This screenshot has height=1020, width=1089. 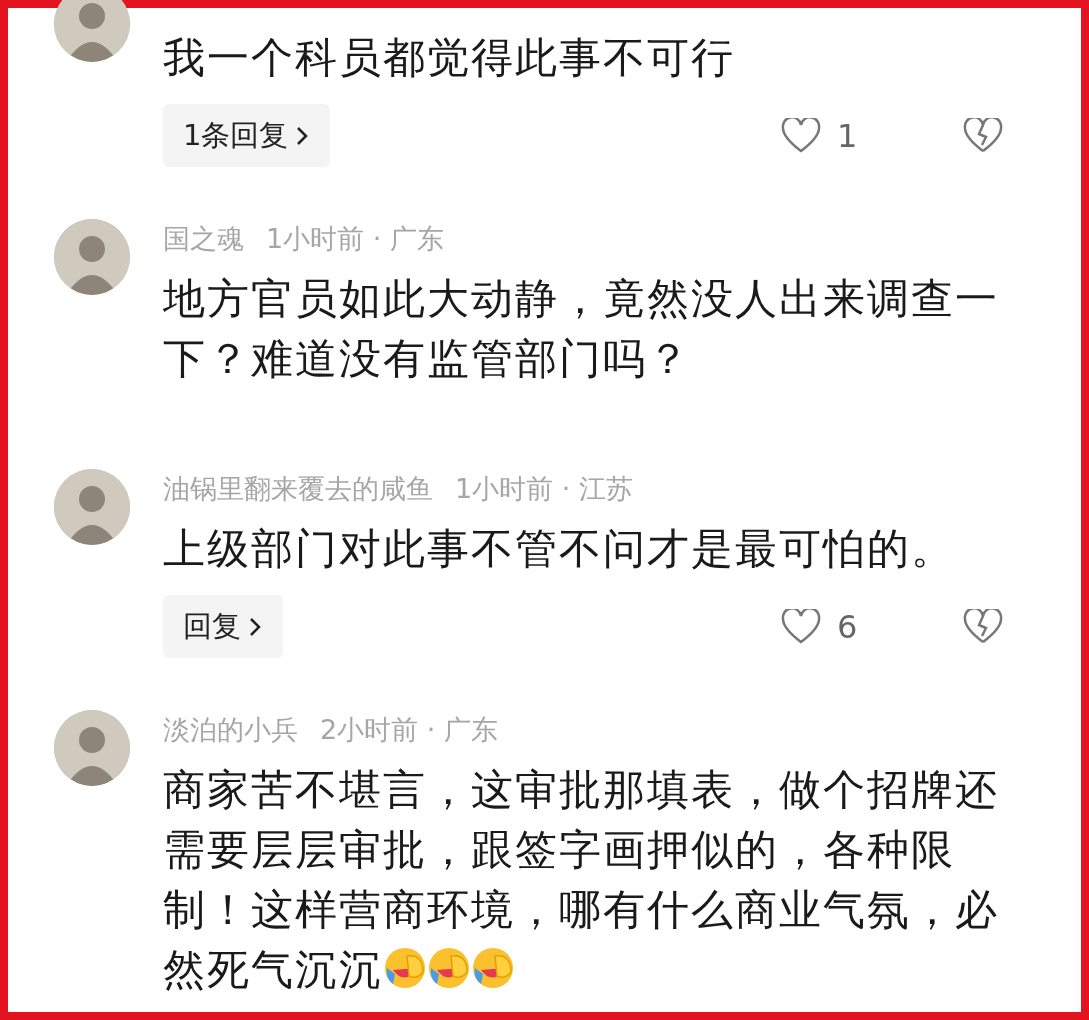 I want to click on like-count: 6, so click(x=848, y=626).